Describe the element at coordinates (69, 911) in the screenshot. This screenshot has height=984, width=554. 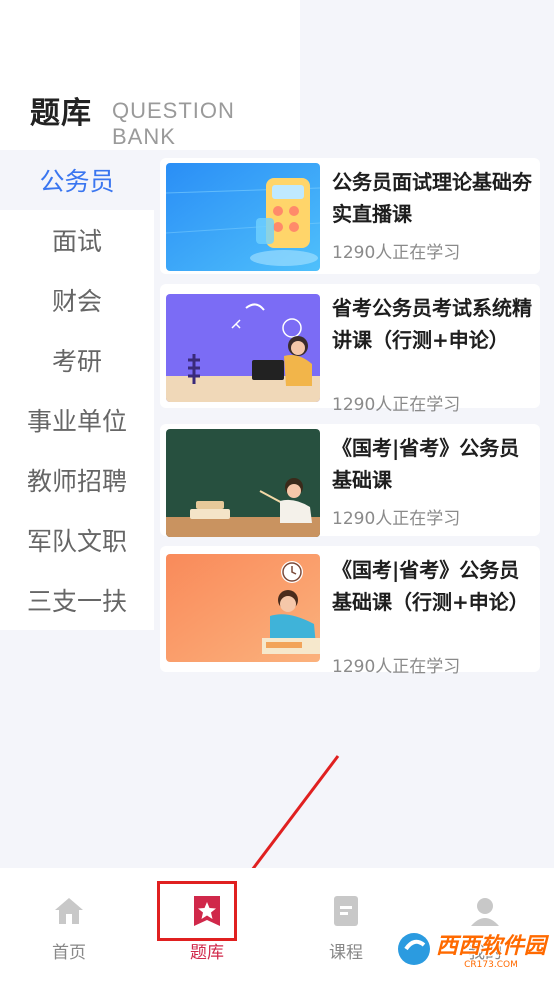
I see `home-icon` at that location.